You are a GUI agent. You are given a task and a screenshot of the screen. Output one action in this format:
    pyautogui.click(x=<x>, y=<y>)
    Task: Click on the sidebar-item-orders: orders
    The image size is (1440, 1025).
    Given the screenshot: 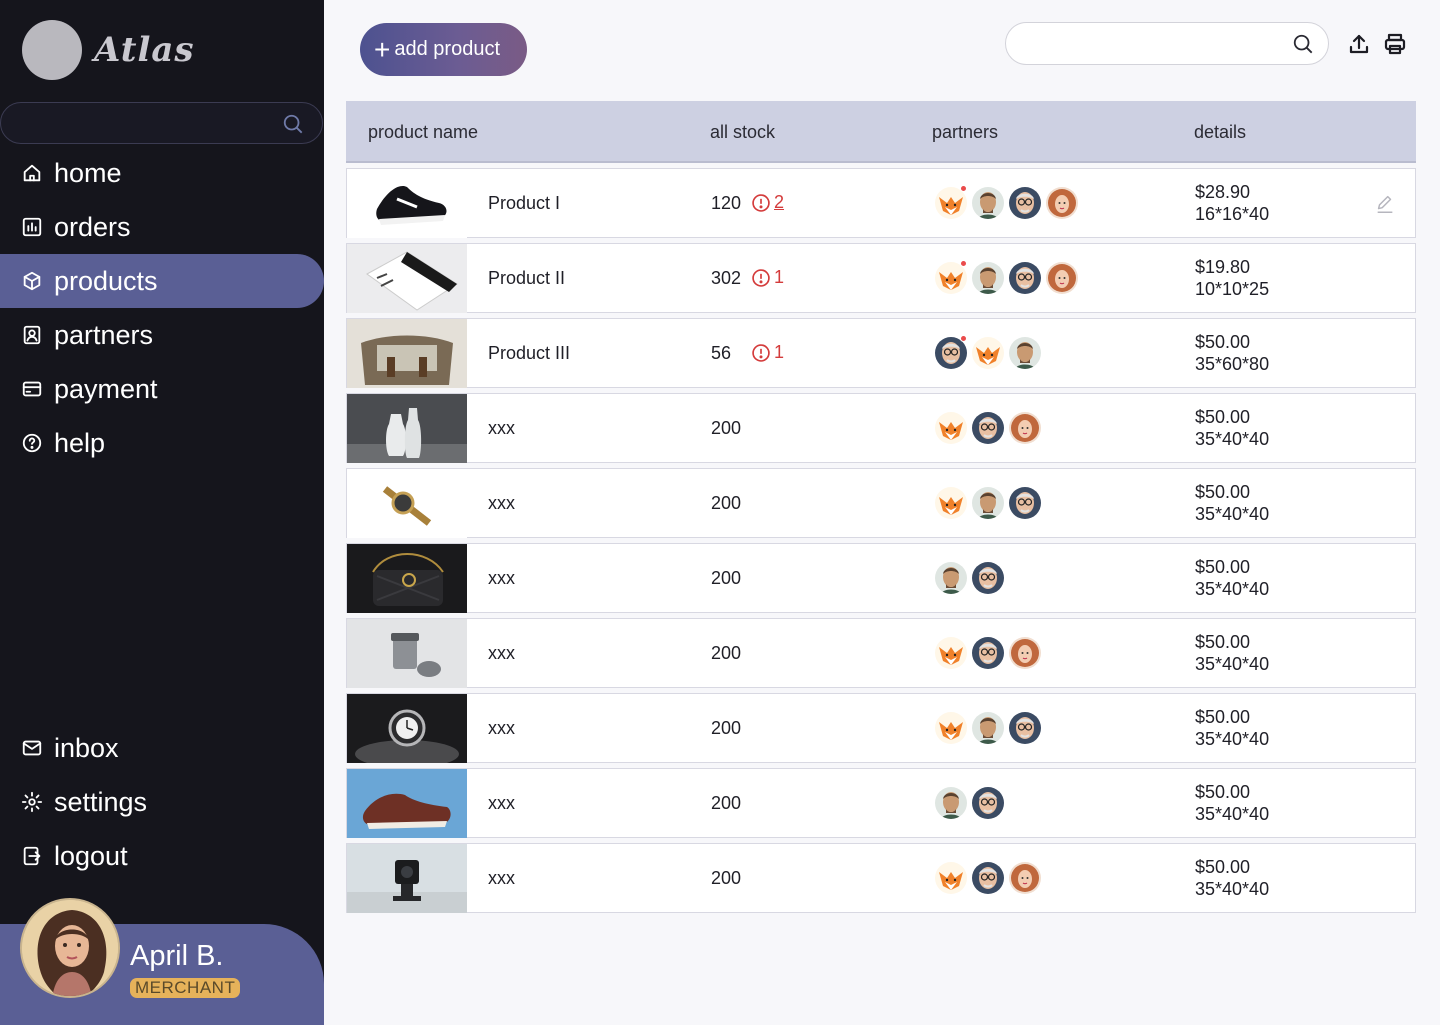 What is the action you would take?
    pyautogui.click(x=162, y=227)
    